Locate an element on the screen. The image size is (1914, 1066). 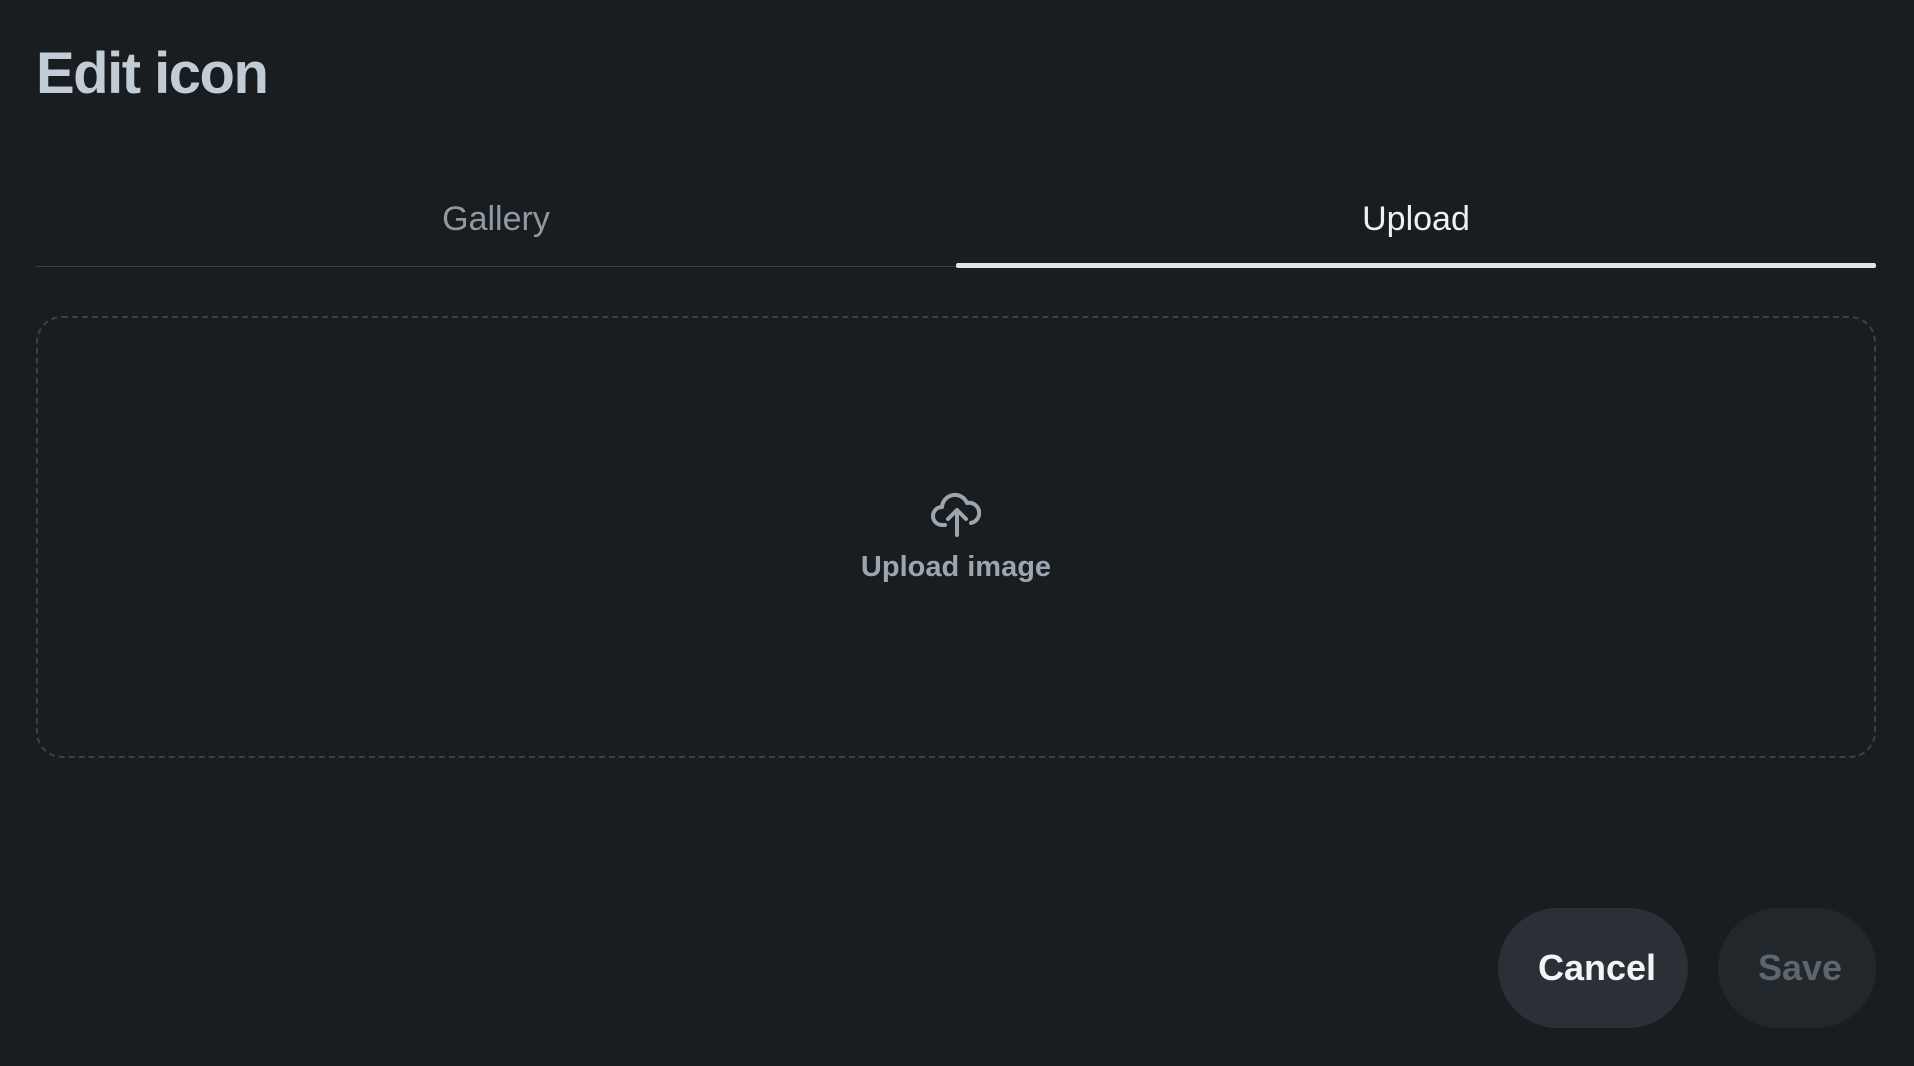
cloud-upload-icon is located at coordinates (956, 514).